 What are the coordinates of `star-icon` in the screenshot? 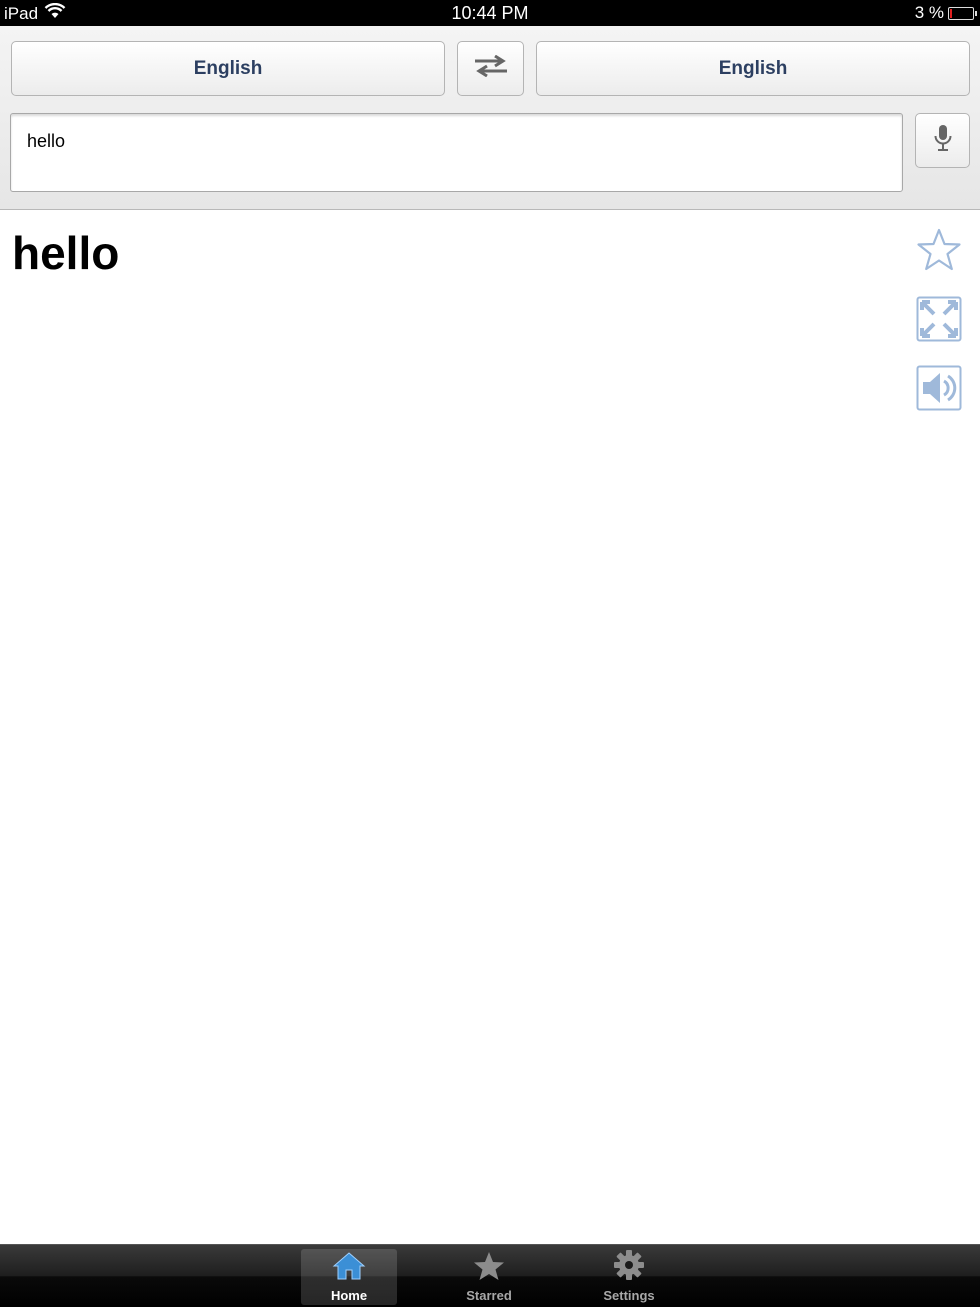 It's located at (939, 250).